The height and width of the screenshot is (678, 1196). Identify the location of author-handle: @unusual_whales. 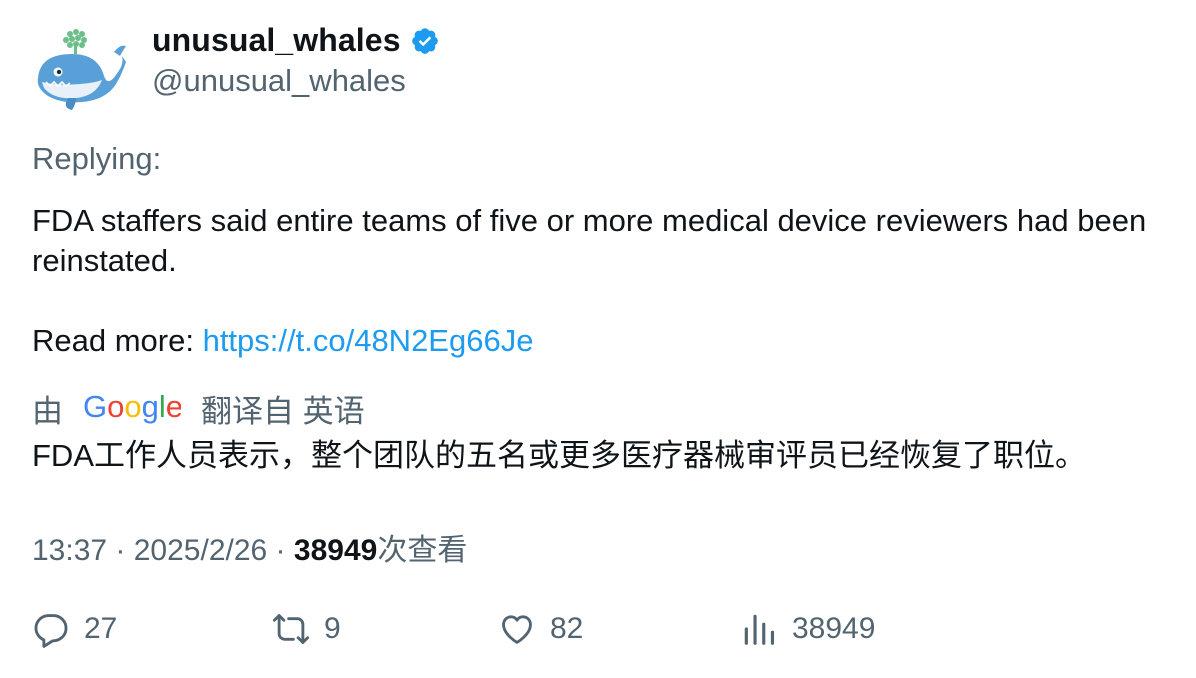
(279, 81).